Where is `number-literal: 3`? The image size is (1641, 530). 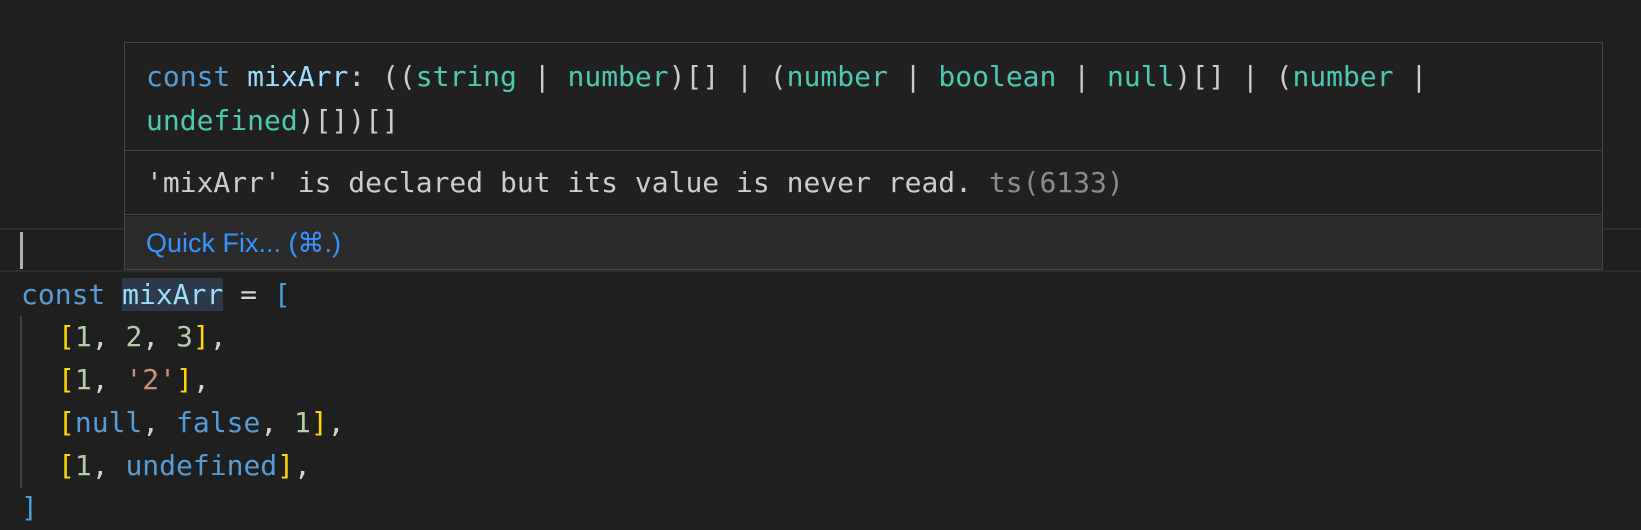
number-literal: 3 is located at coordinates (184, 336).